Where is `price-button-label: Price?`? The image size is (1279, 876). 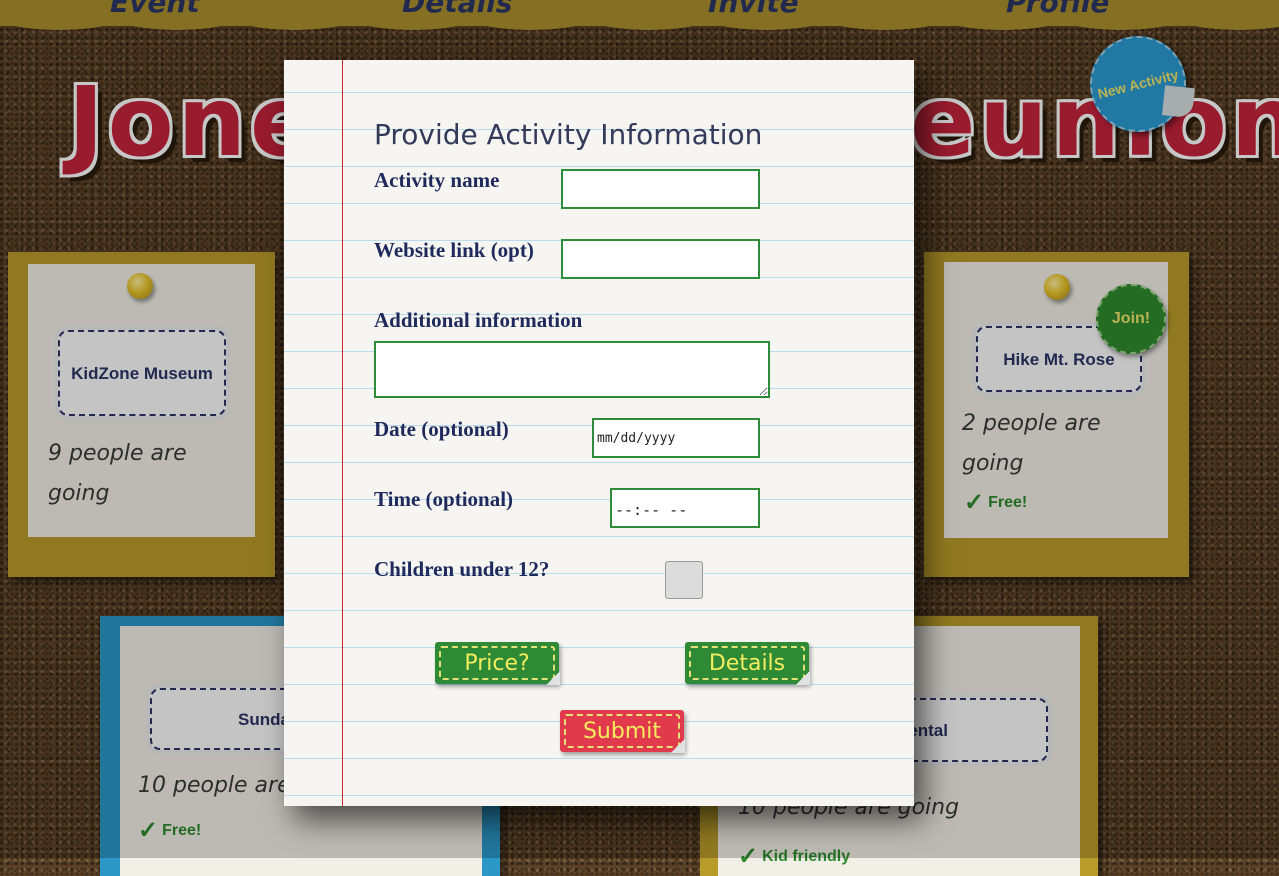 price-button-label: Price? is located at coordinates (497, 663).